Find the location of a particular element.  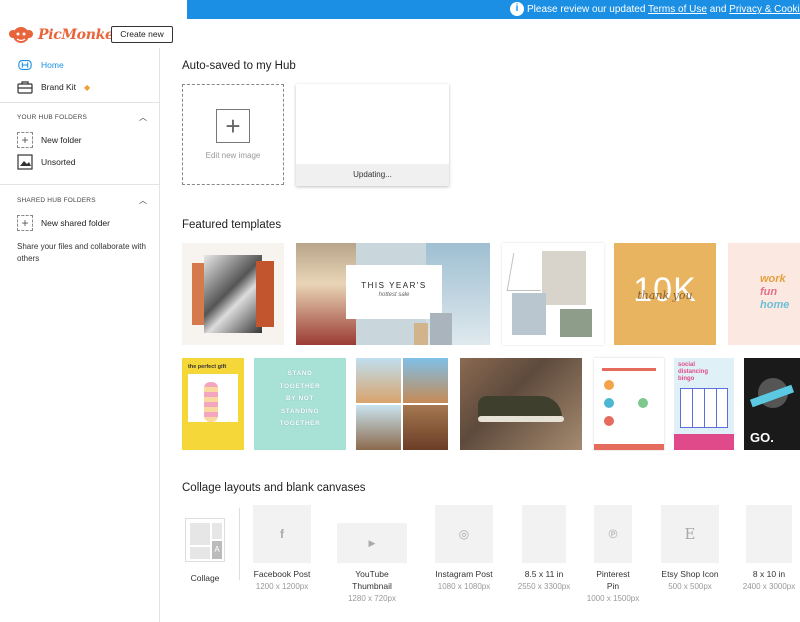

canvas-name: Instagram Post is located at coordinates (464, 574).